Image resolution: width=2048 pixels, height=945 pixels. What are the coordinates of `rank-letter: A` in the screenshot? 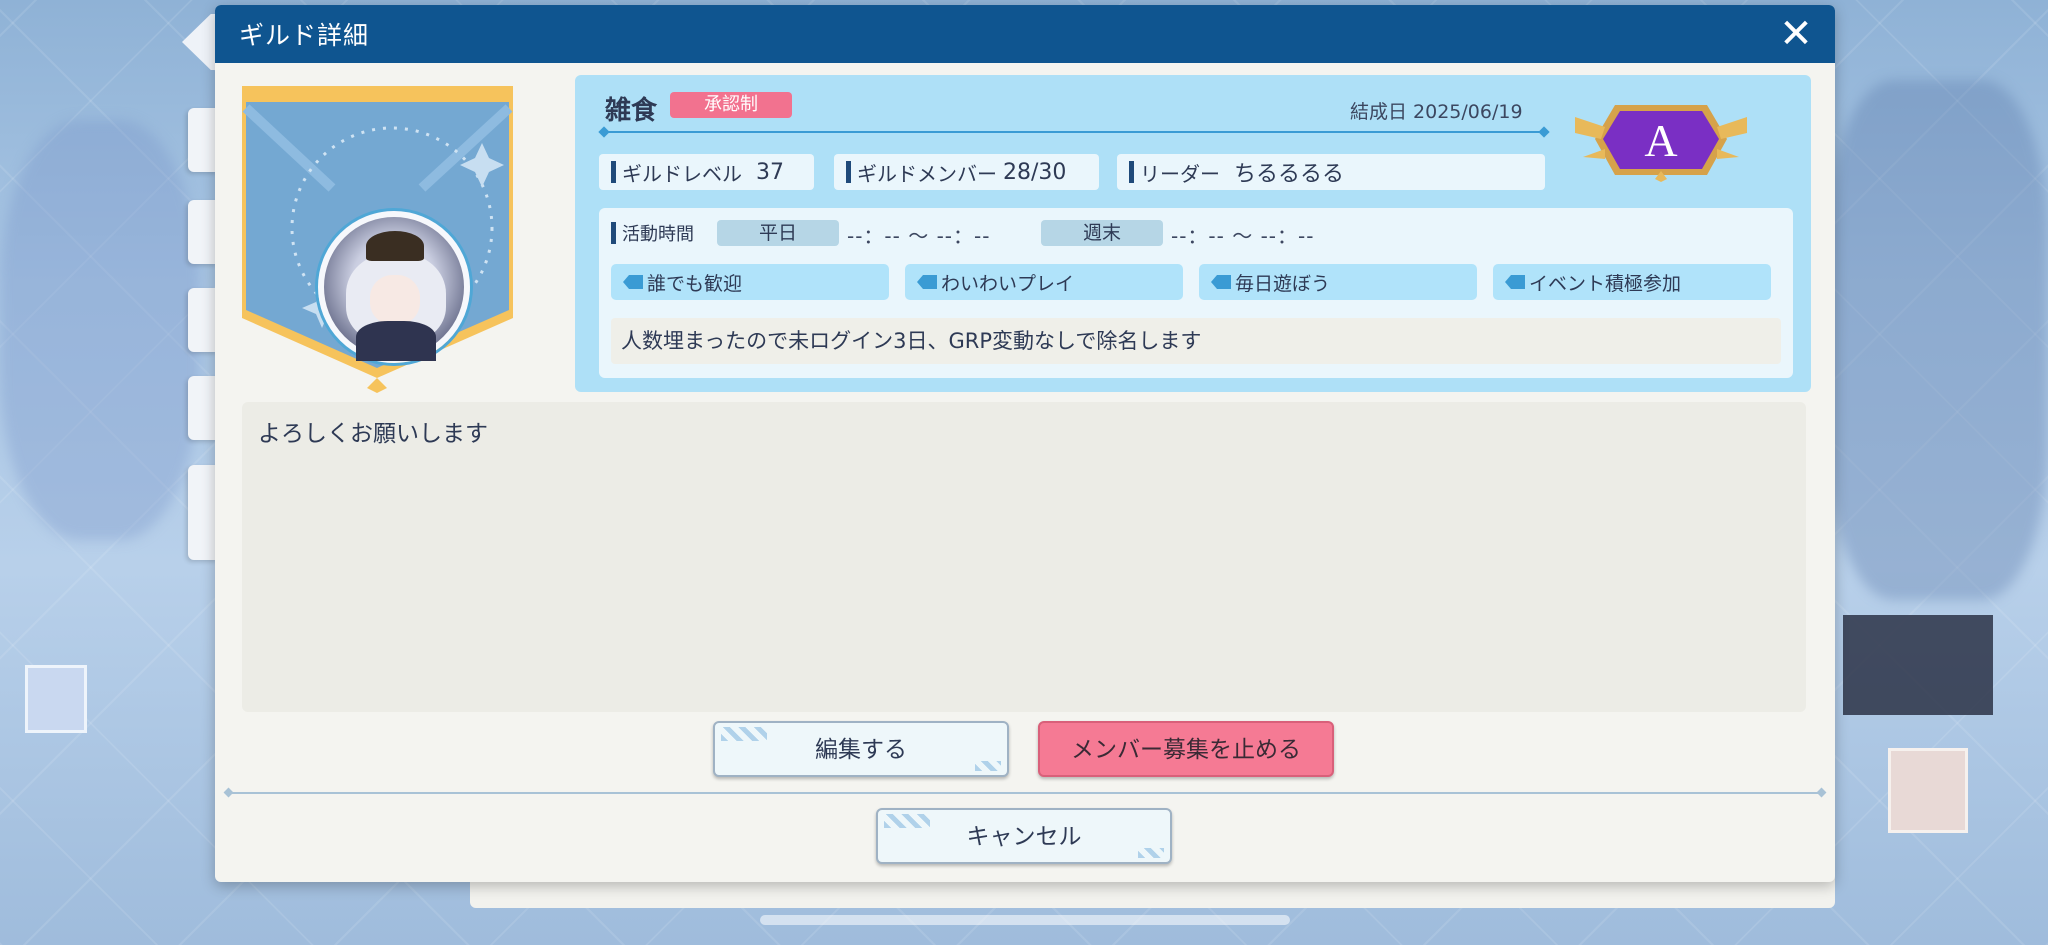 It's located at (1660, 140).